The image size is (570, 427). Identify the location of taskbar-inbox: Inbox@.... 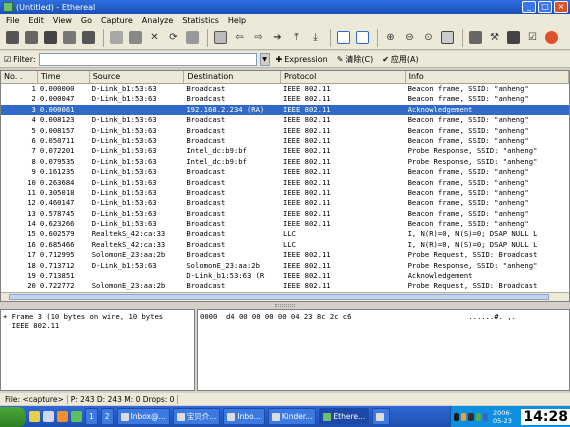
(143, 416).